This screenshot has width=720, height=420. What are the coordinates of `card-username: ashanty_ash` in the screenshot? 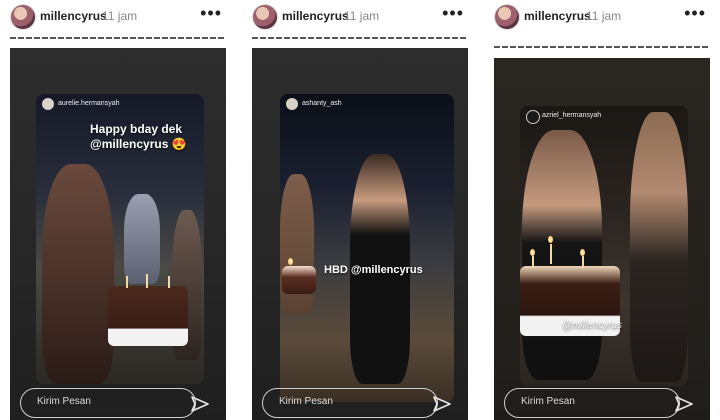 It's located at (322, 103).